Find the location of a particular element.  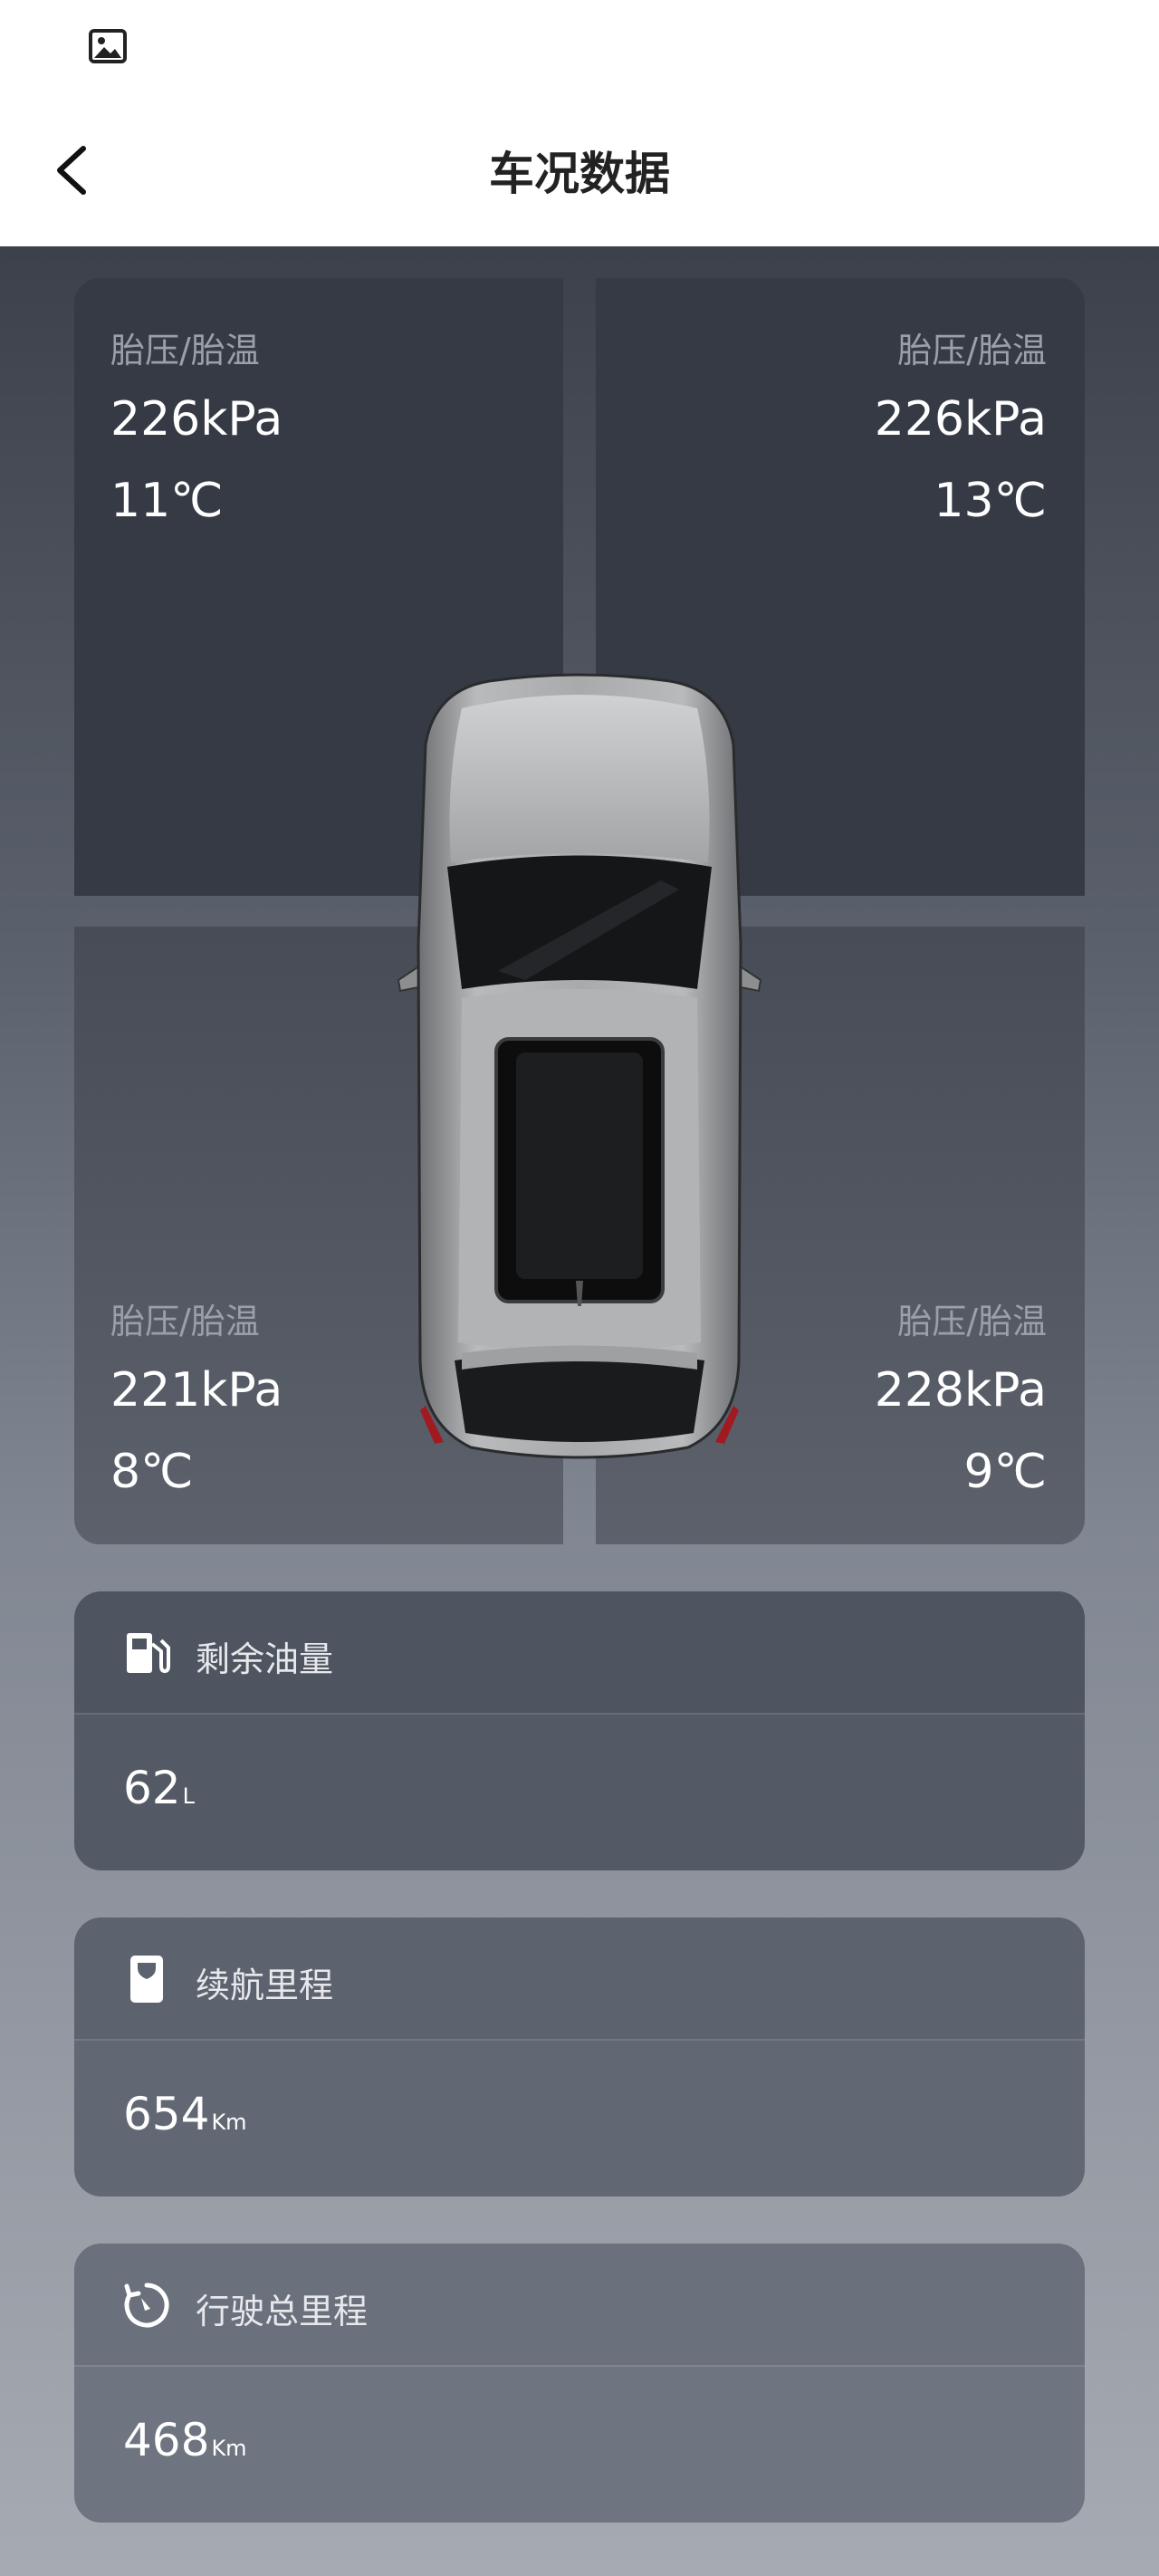

fuel-pump-icon is located at coordinates (149, 1653).